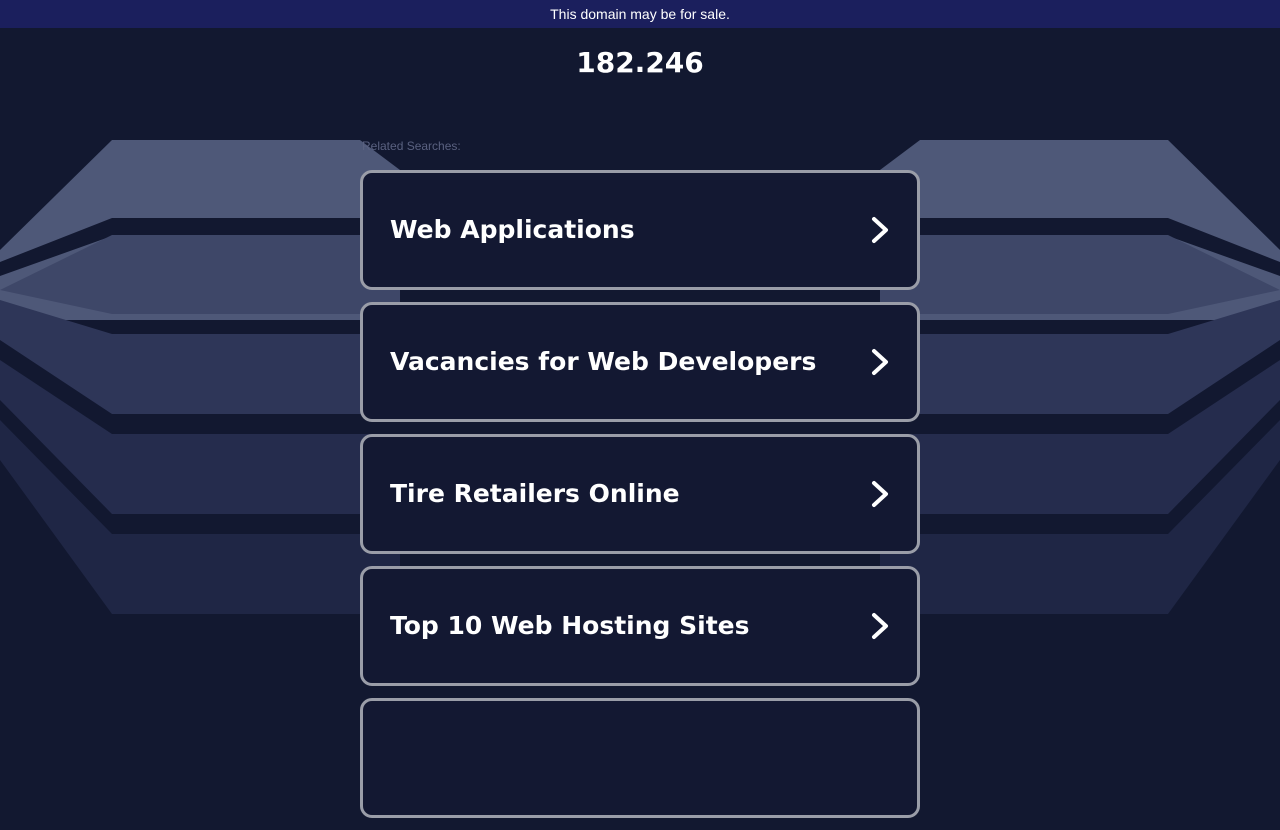 Image resolution: width=1280 pixels, height=830 pixels. I want to click on for-sale-banner-text: This domain may be for sale., so click(640, 14).